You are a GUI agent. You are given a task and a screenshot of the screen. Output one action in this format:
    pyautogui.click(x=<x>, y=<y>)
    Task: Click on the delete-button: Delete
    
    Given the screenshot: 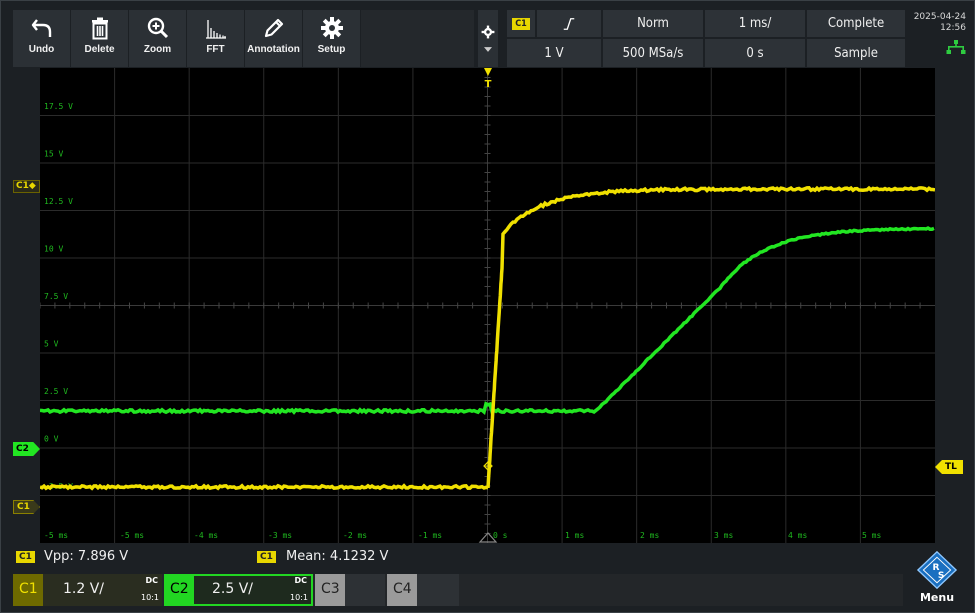 What is the action you would take?
    pyautogui.click(x=100, y=38)
    